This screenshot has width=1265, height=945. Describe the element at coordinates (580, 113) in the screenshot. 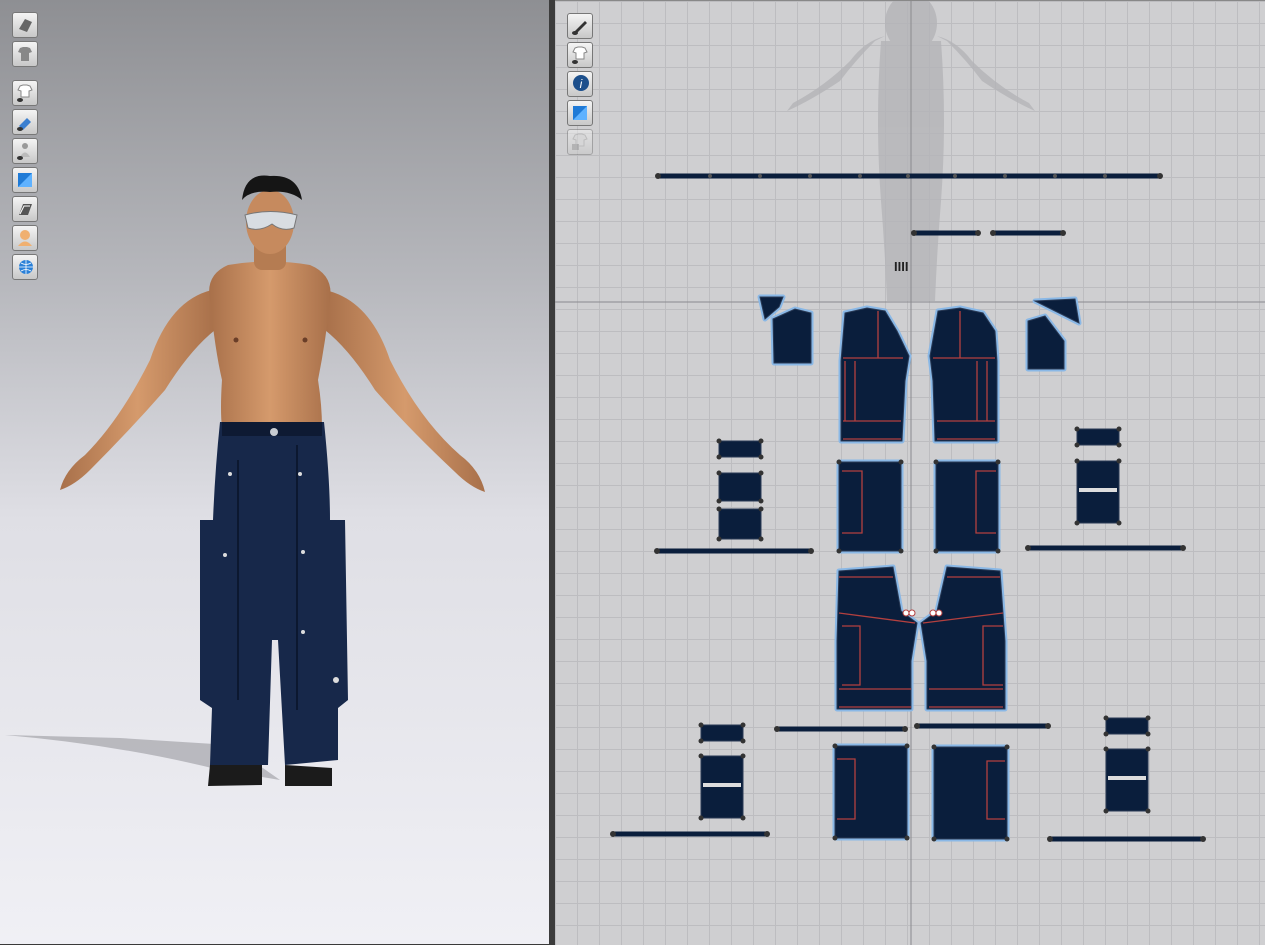

I see `texture-2d-icon` at that location.